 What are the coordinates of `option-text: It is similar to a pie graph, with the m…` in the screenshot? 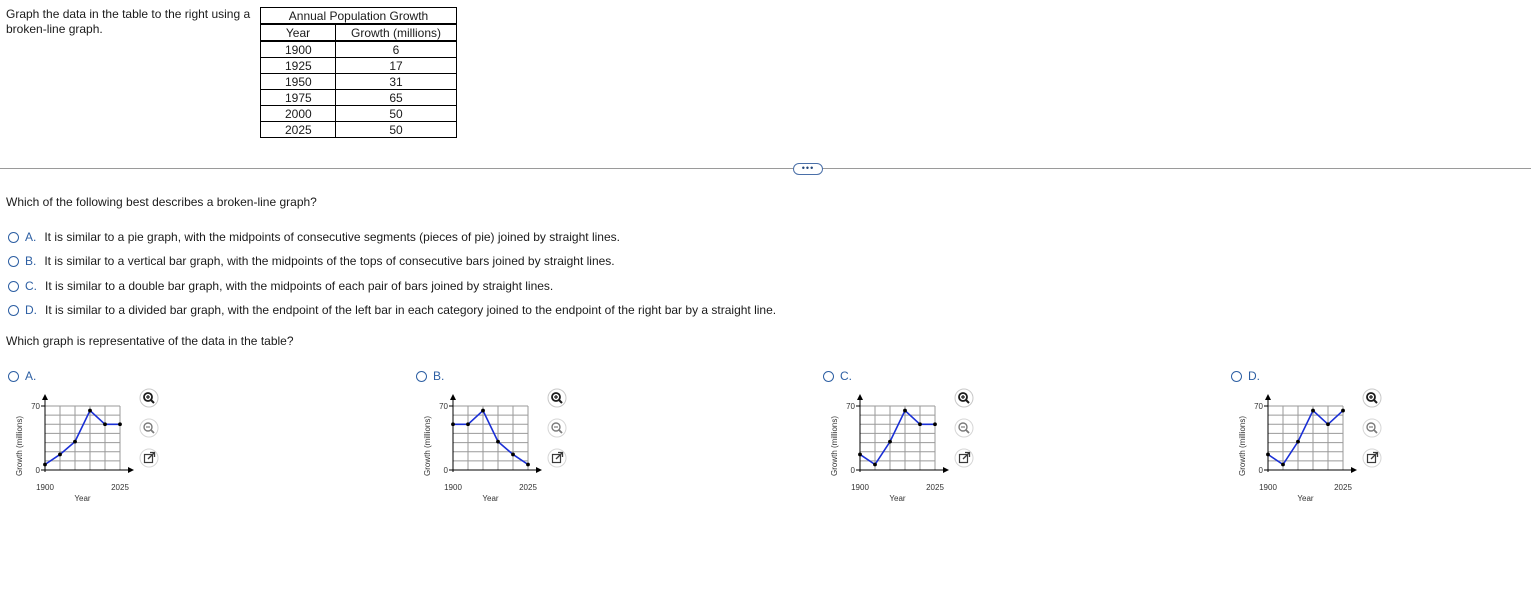 It's located at (332, 237).